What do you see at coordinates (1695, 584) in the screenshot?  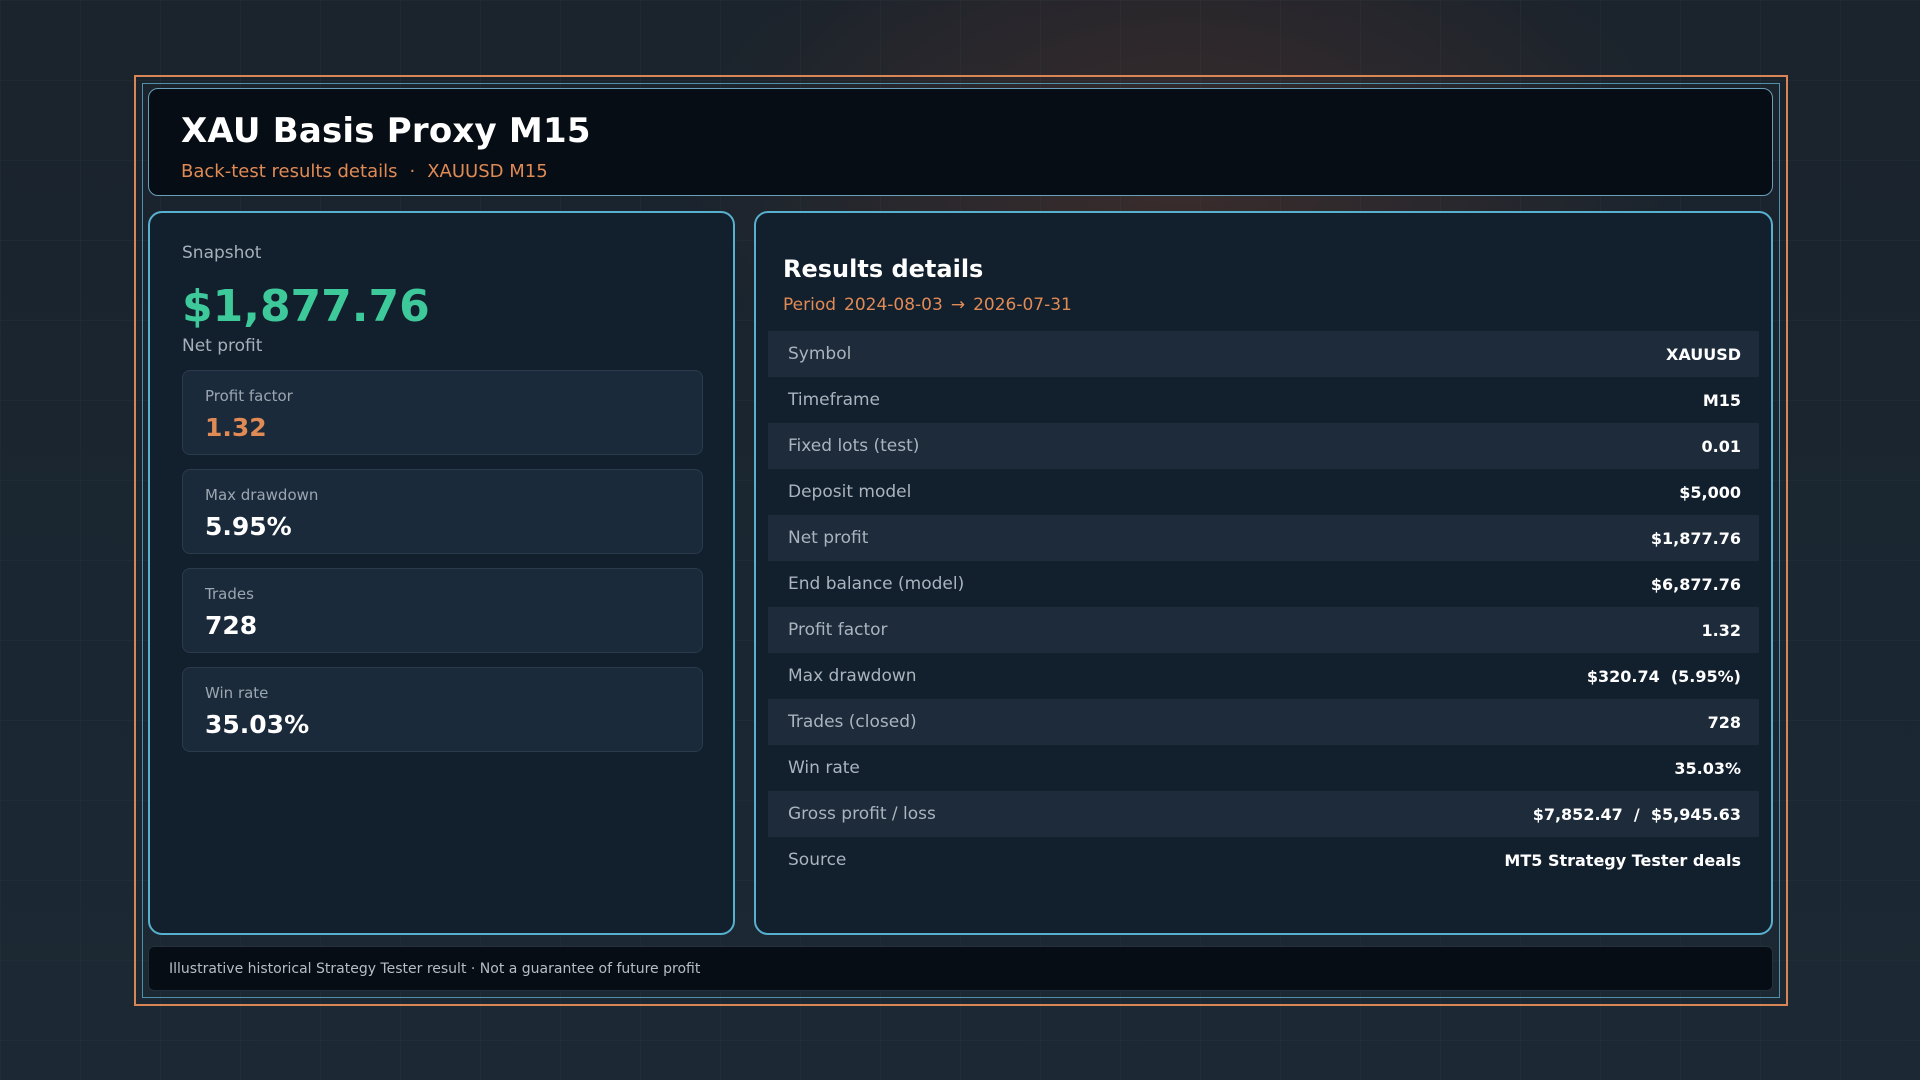 I see `row-value: $6,877.76` at bounding box center [1695, 584].